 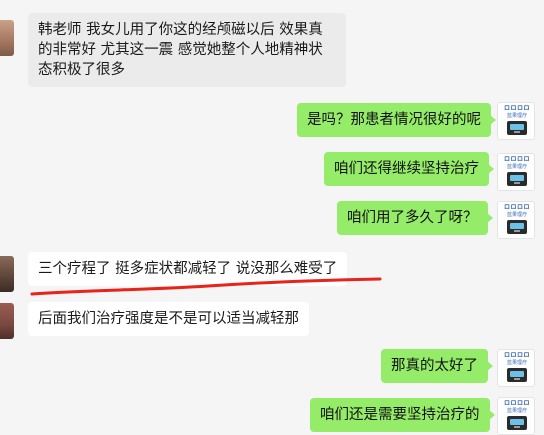 I want to click on sent-message-bubble: 咱们还得继续坚持治疗, so click(x=409, y=169).